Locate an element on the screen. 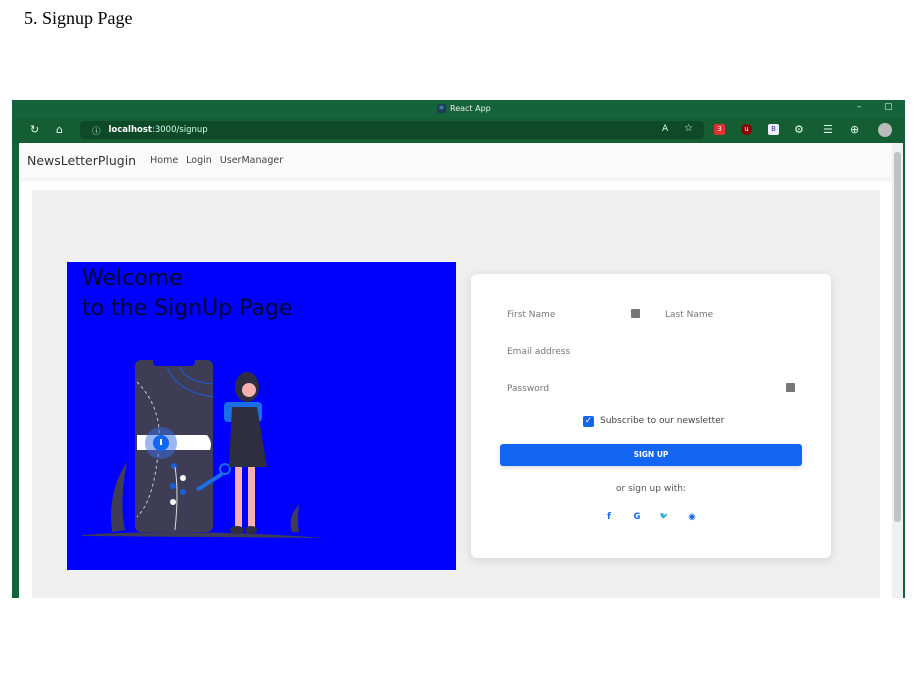 This screenshot has height=680, width=920. react-icon: ⚛ is located at coordinates (441, 108).